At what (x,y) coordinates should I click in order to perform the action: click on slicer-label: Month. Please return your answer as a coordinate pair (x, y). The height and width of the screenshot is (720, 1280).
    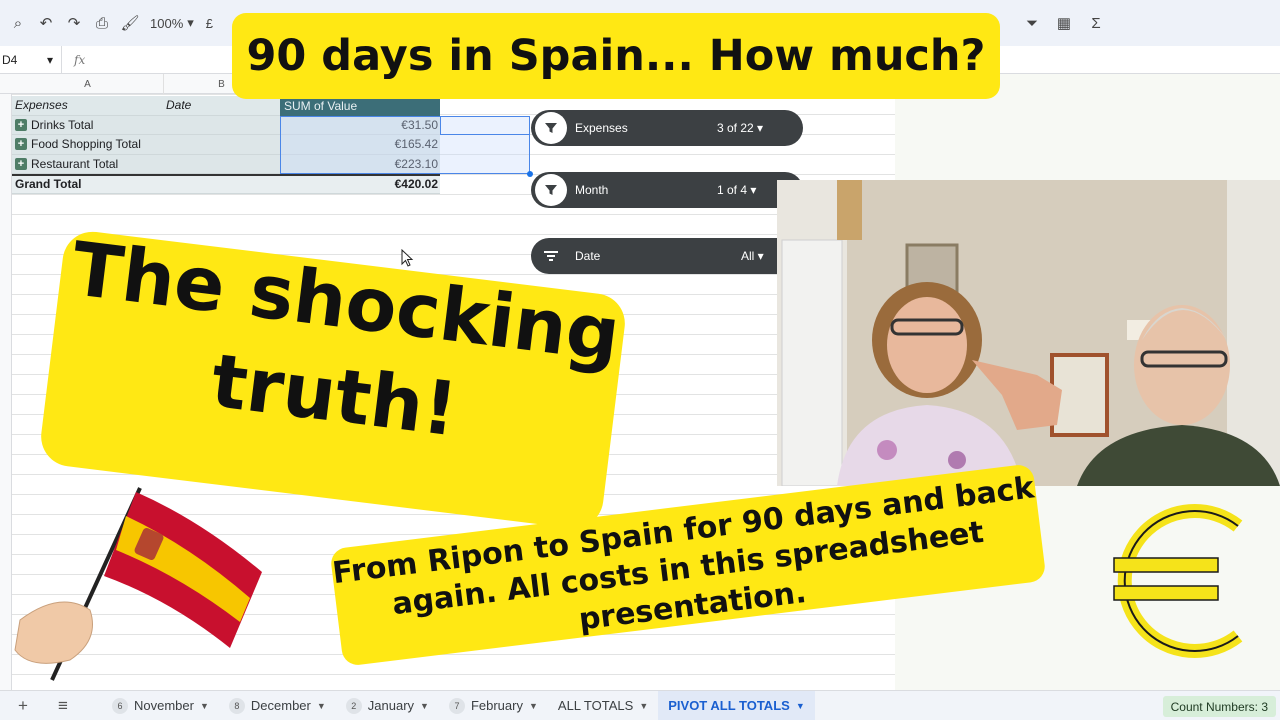
    Looking at the image, I should click on (592, 190).